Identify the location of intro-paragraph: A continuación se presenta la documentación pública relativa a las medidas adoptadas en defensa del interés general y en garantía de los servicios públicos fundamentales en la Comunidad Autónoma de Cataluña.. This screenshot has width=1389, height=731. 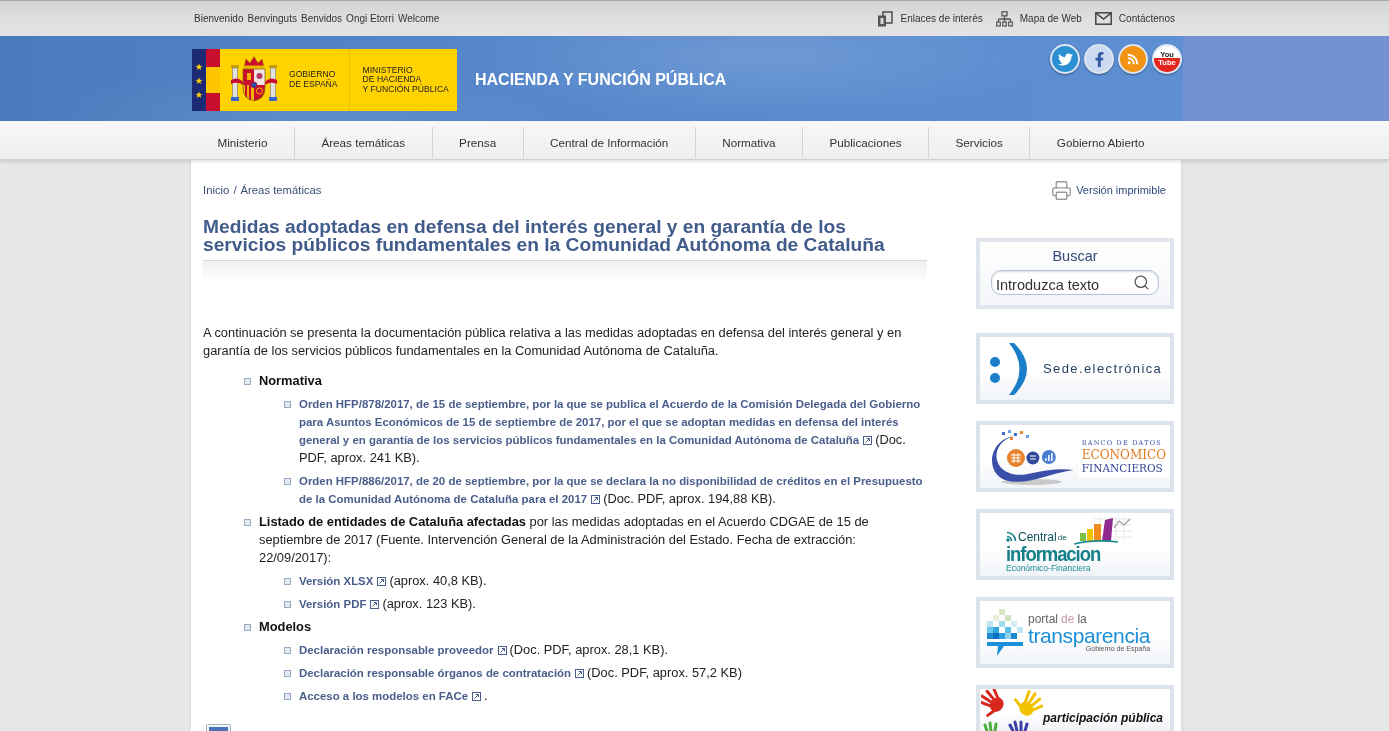
(553, 342).